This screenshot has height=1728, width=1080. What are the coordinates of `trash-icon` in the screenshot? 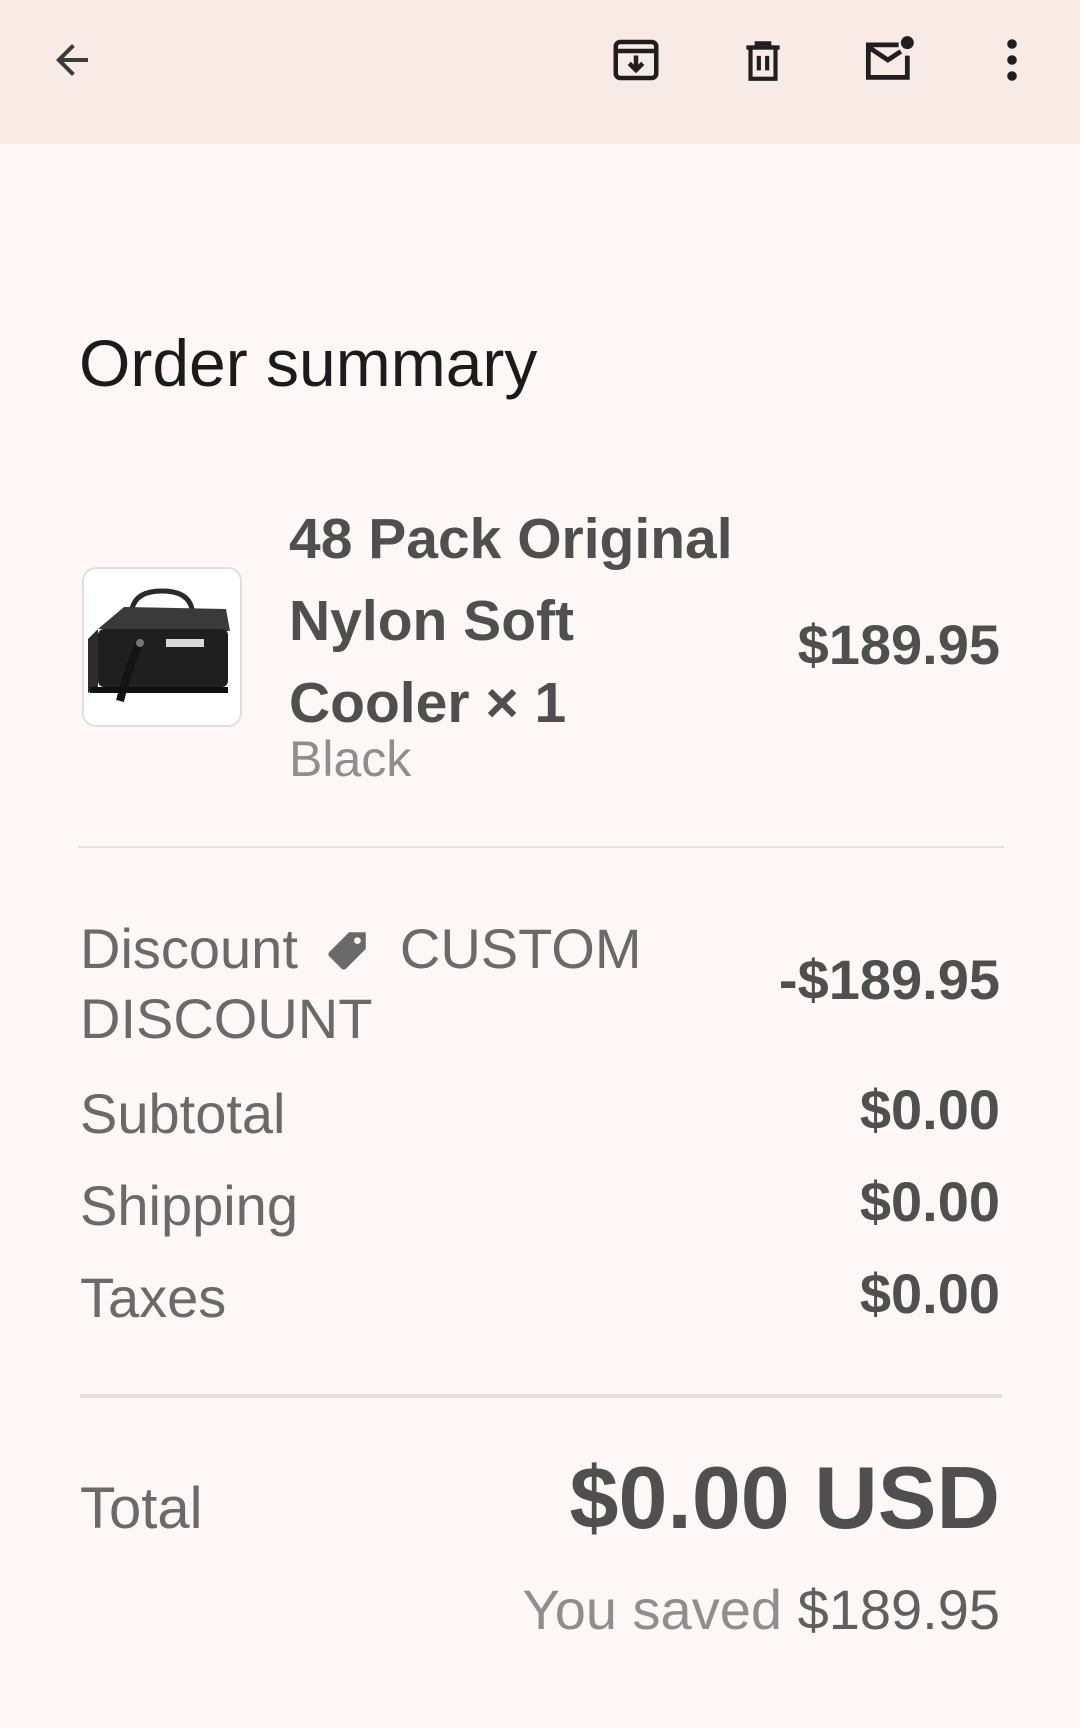 It's located at (763, 61).